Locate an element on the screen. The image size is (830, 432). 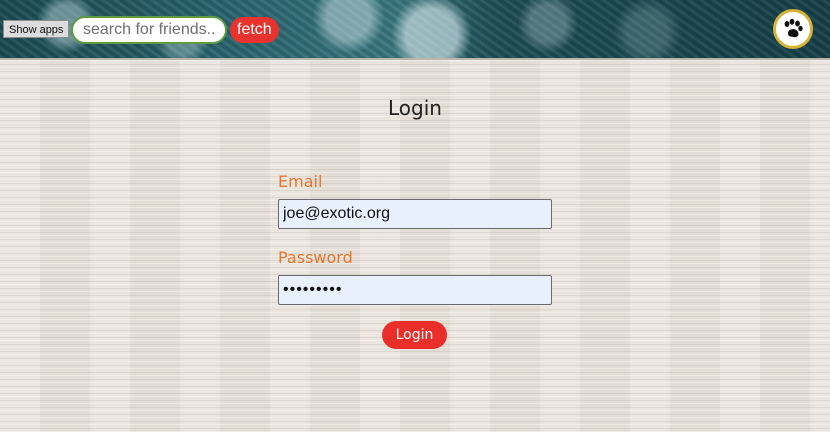
login-button: Login is located at coordinates (414, 335).